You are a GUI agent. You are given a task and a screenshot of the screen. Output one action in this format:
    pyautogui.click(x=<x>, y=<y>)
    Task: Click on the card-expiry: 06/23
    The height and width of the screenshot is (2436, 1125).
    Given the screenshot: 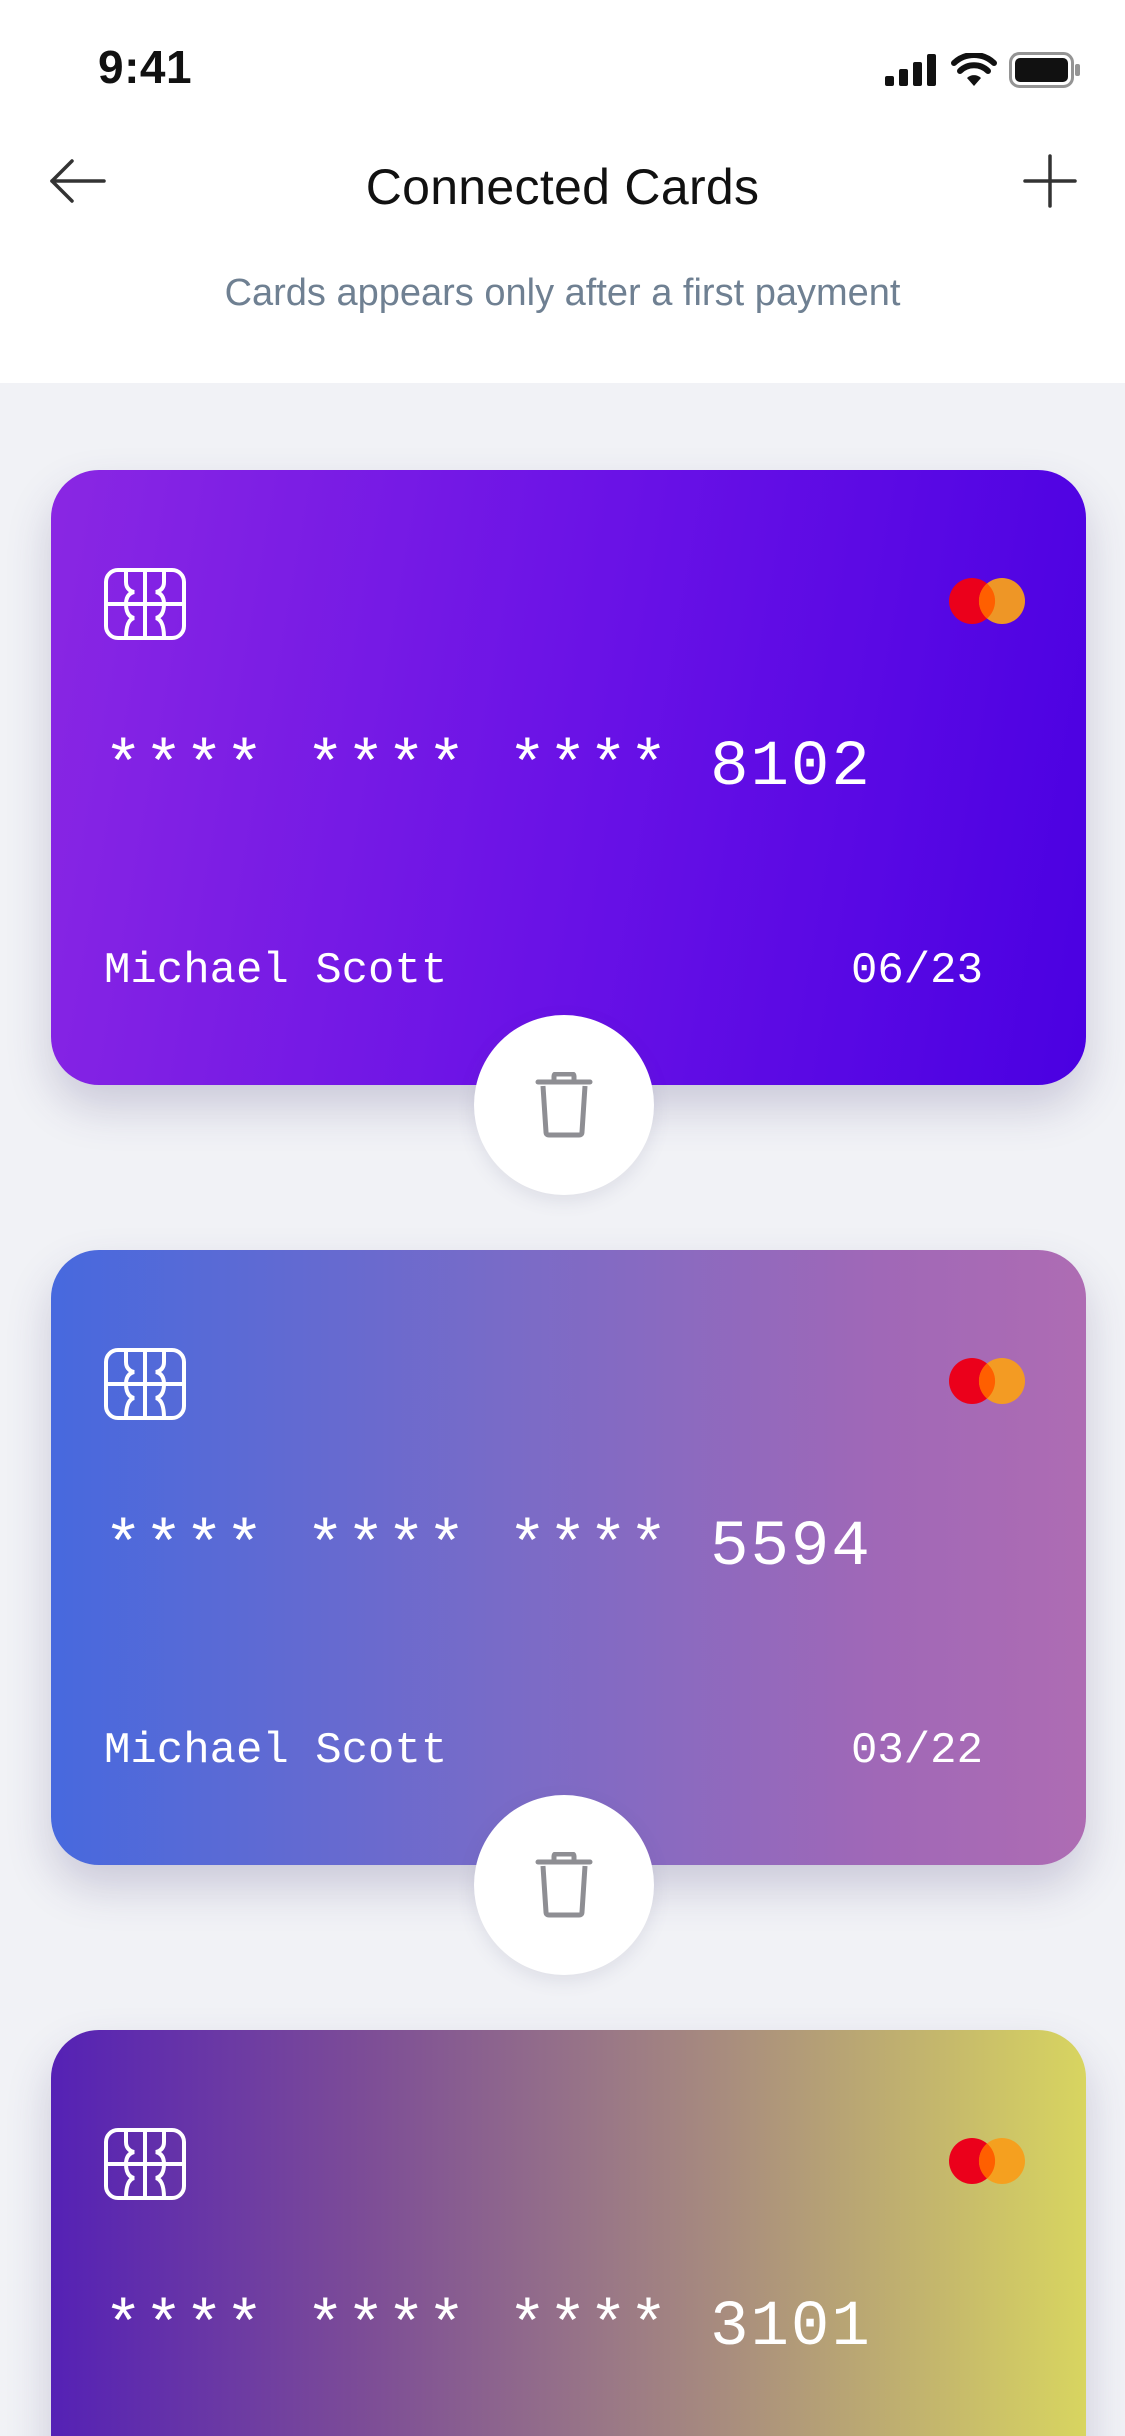 What is the action you would take?
    pyautogui.click(x=916, y=971)
    